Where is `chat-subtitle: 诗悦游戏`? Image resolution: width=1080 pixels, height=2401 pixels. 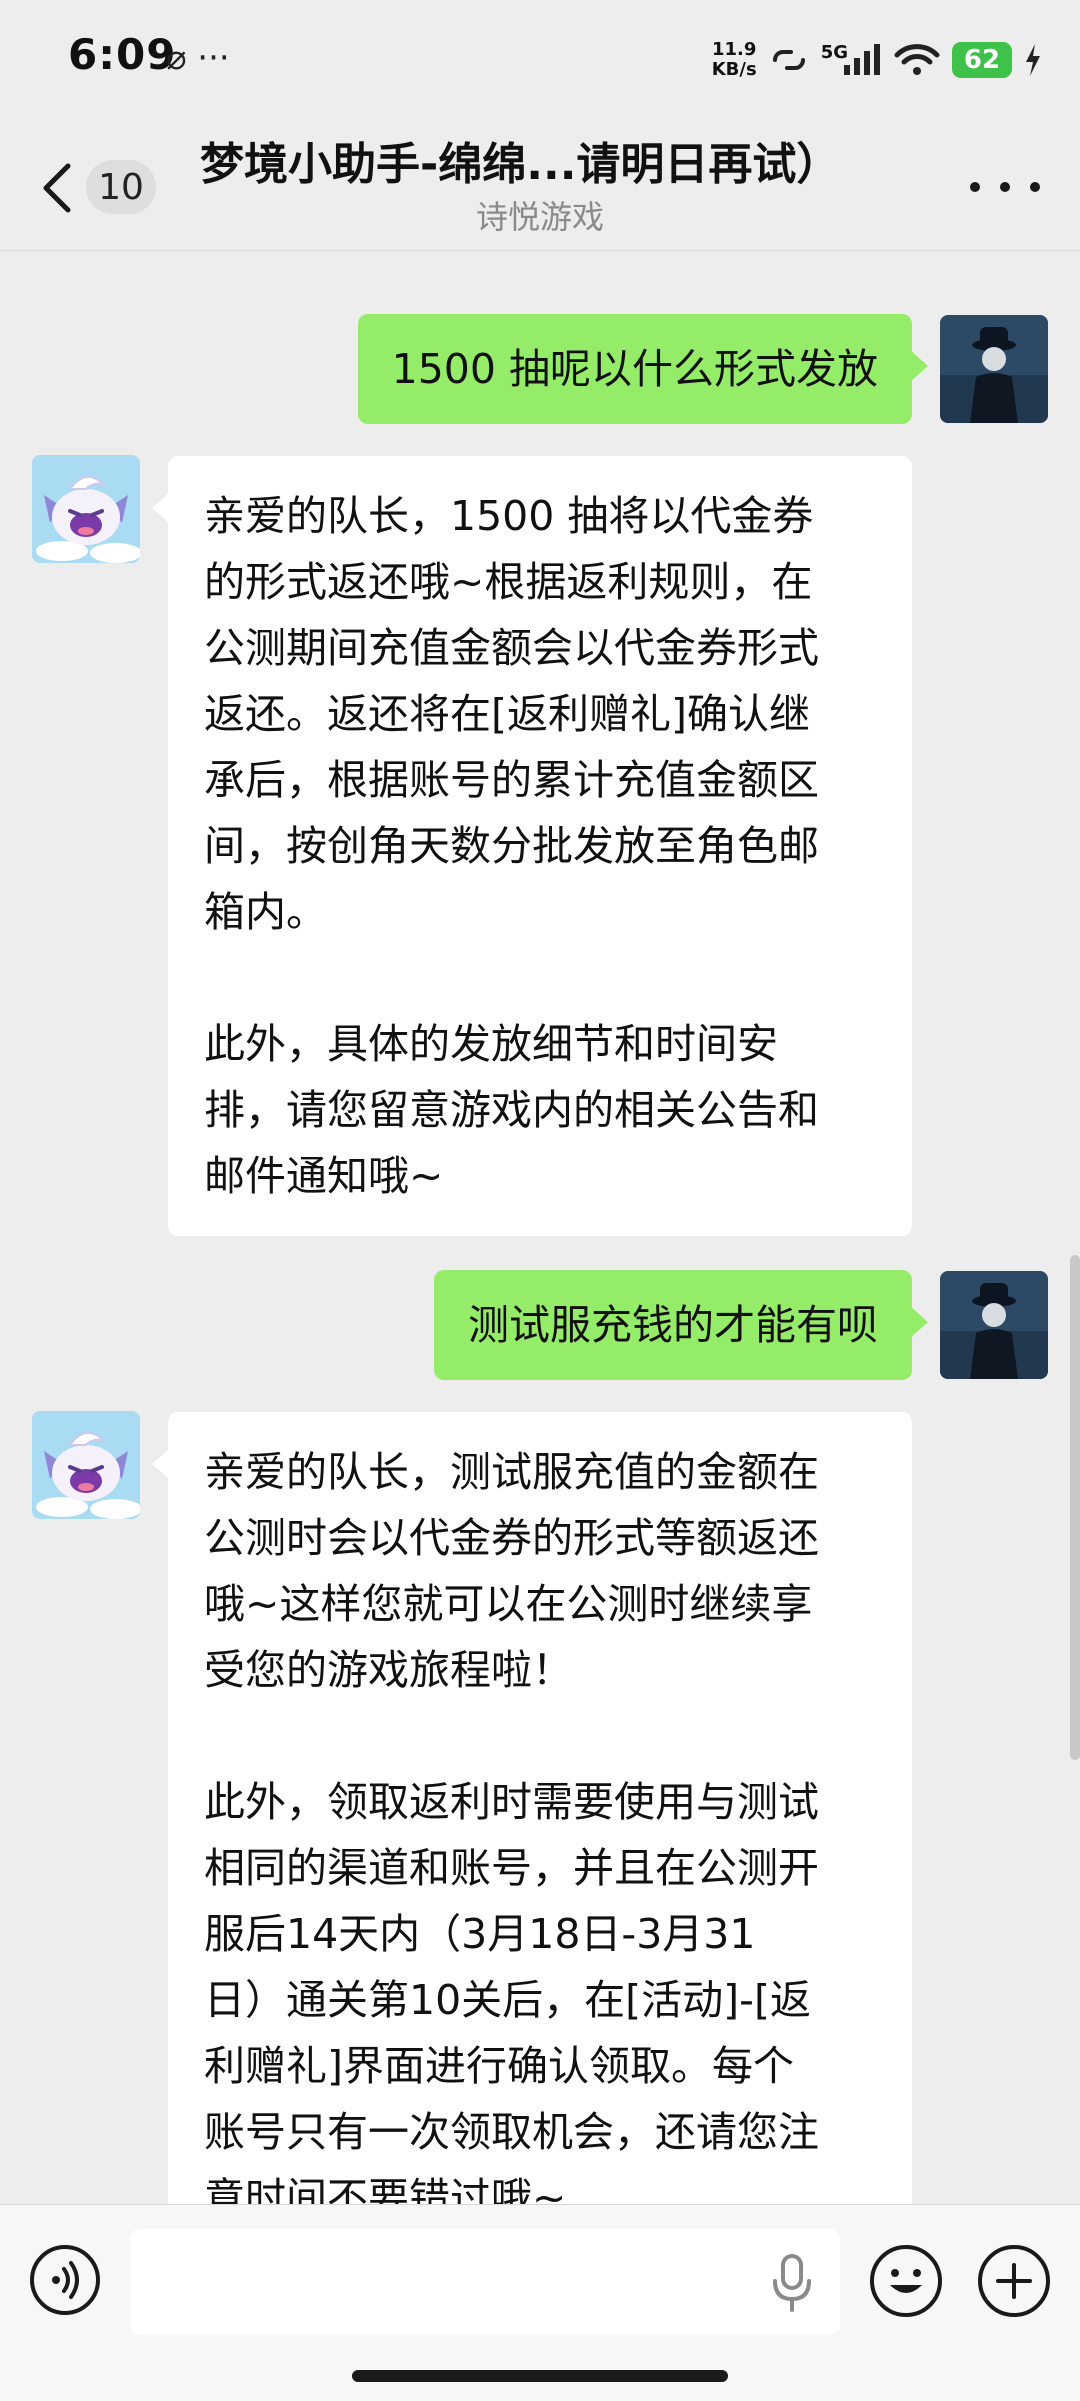
chat-subtitle: 诗悦游戏 is located at coordinates (539, 217).